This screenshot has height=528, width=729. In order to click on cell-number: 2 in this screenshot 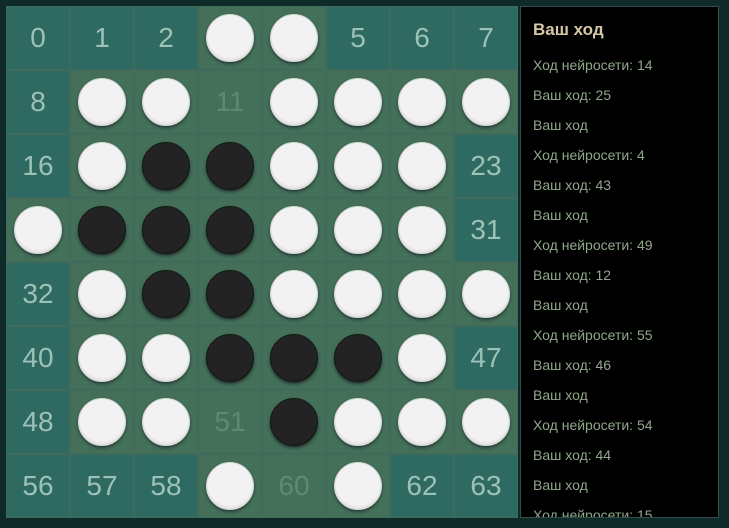, I will do `click(166, 37)`.